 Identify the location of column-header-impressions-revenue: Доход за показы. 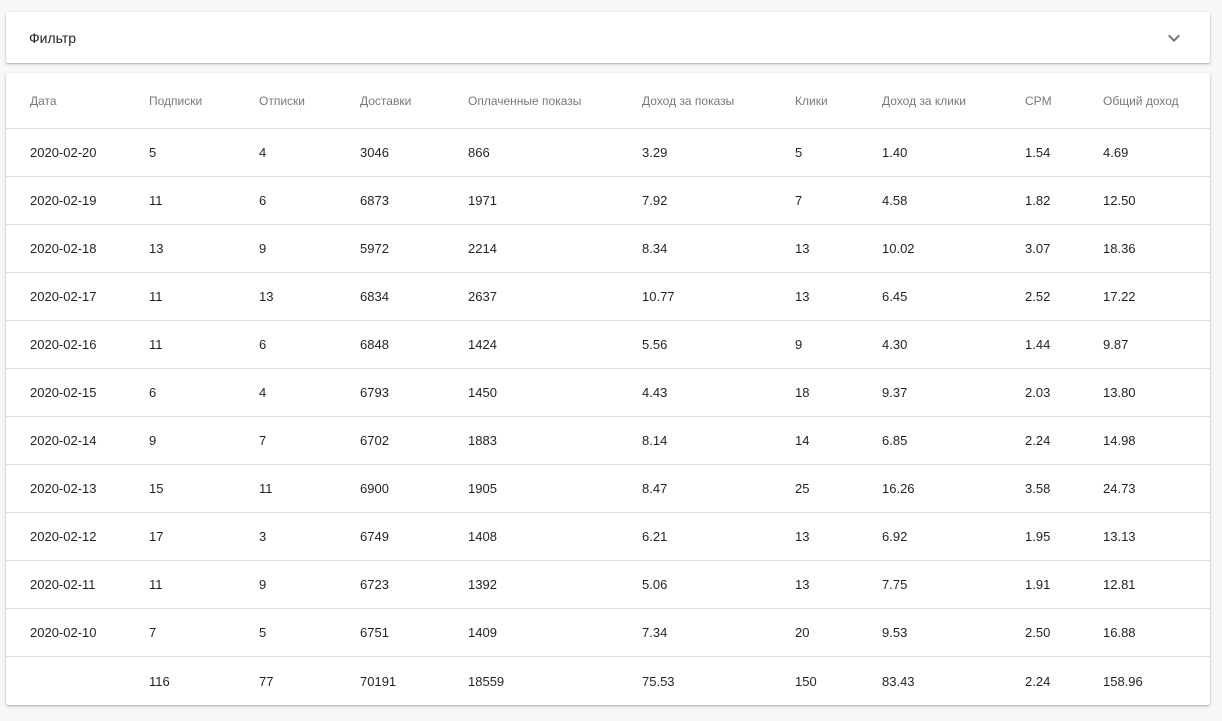
(718, 101).